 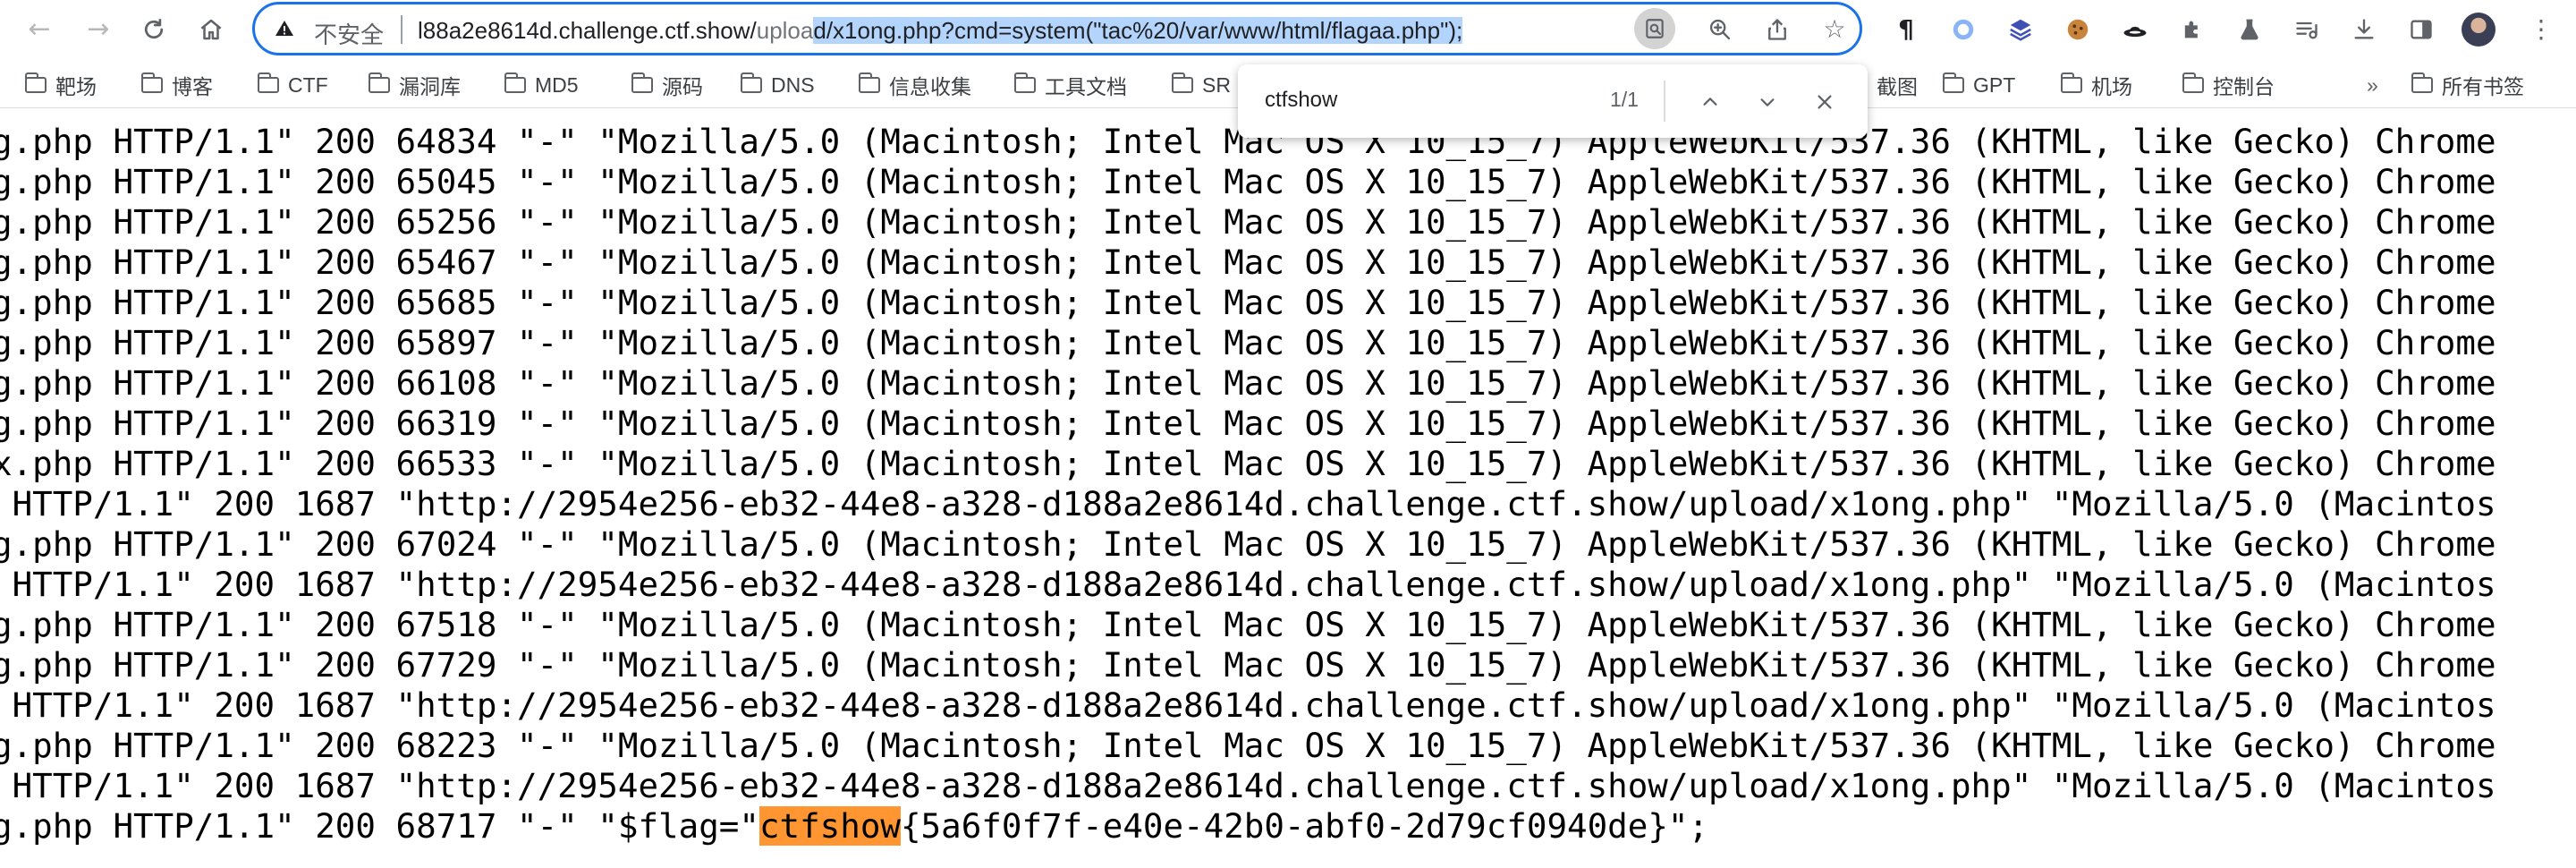 I want to click on security-label: 不安全, so click(x=349, y=33).